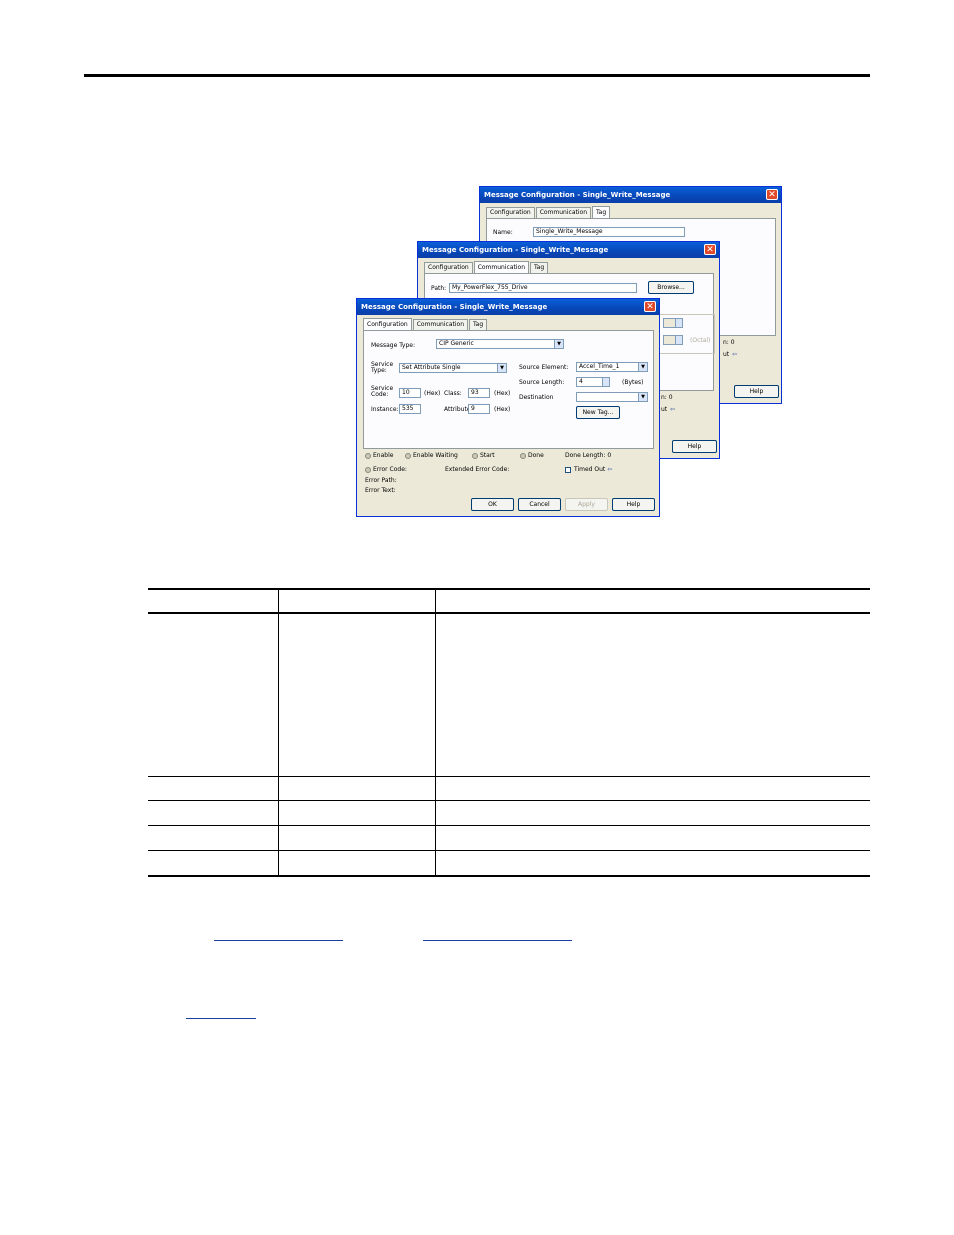 This screenshot has height=1235, width=954. What do you see at coordinates (588, 469) in the screenshot?
I see `timed-out-checkbox: Timed Out ⇦` at bounding box center [588, 469].